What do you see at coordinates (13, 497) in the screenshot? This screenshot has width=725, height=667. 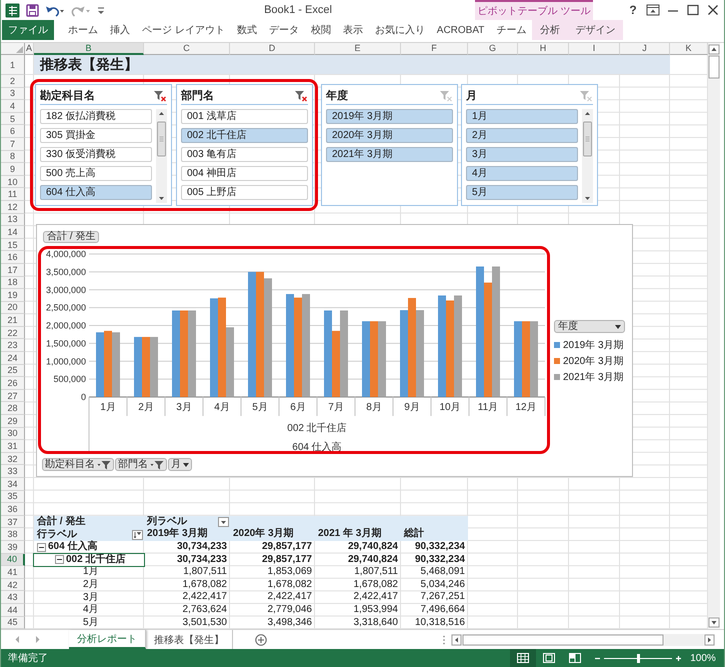 I see `row-header: 35` at bounding box center [13, 497].